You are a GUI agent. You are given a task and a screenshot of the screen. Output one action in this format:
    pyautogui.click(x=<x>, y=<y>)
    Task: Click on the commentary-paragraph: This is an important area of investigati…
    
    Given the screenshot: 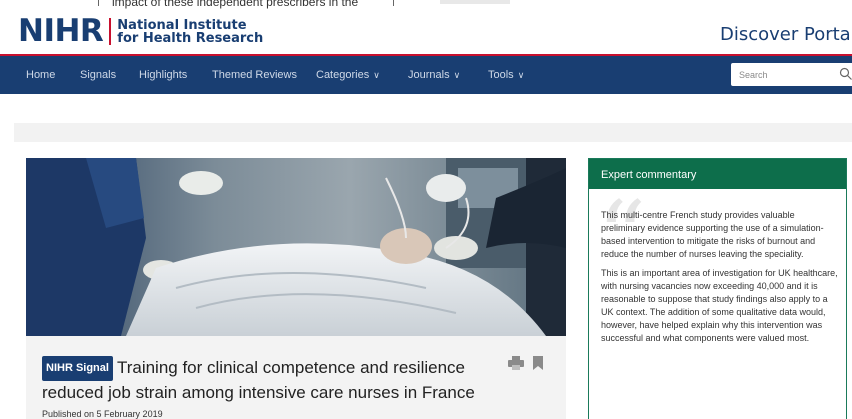 What is the action you would take?
    pyautogui.click(x=719, y=305)
    